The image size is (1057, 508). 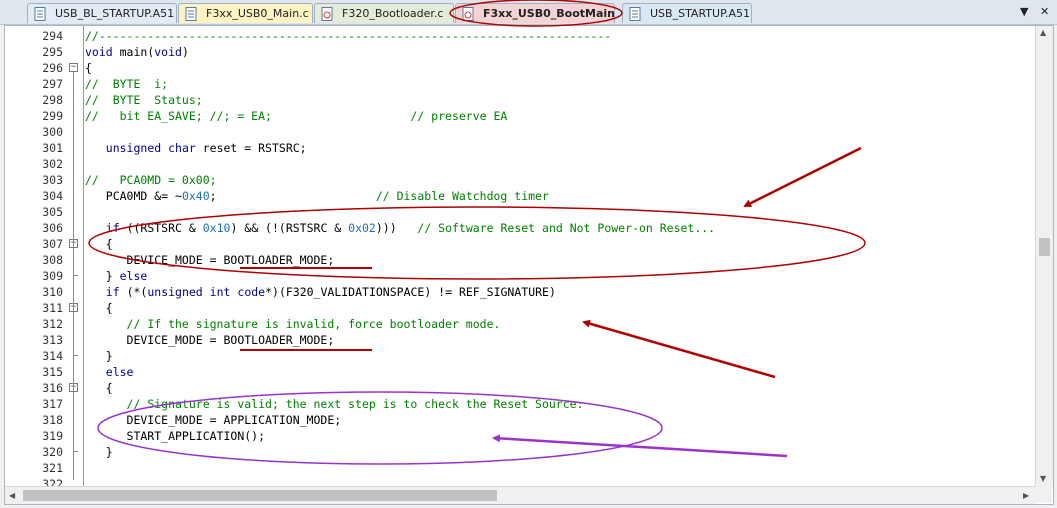 I want to click on code-text: void main(void), so click(x=137, y=52).